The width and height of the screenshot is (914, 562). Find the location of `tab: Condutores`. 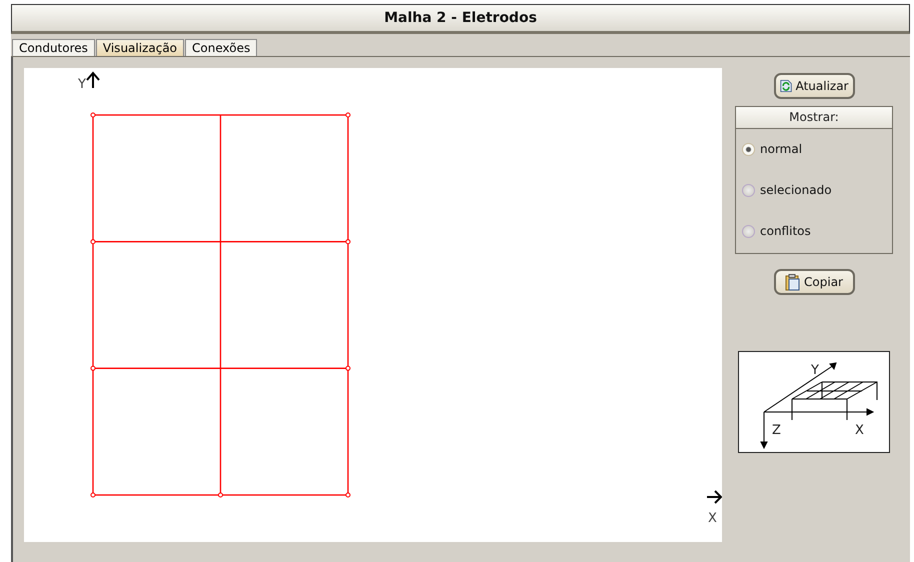

tab: Condutores is located at coordinates (53, 47).